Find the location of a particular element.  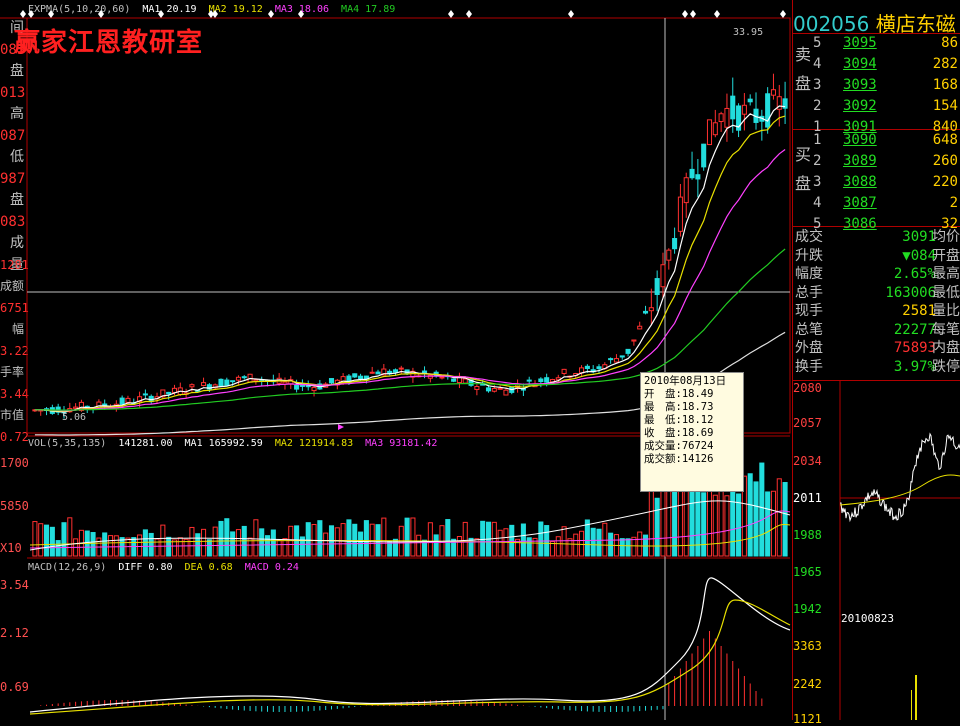

macd-label: MACD(12,26,9) is located at coordinates (67, 567).